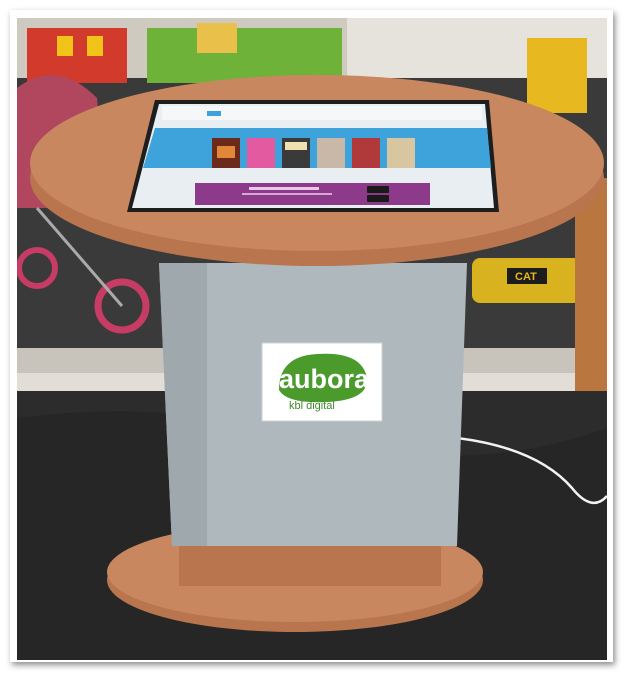 Image resolution: width=625 pixels, height=675 pixels. What do you see at coordinates (313, 156) in the screenshot?
I see `touch-screen` at bounding box center [313, 156].